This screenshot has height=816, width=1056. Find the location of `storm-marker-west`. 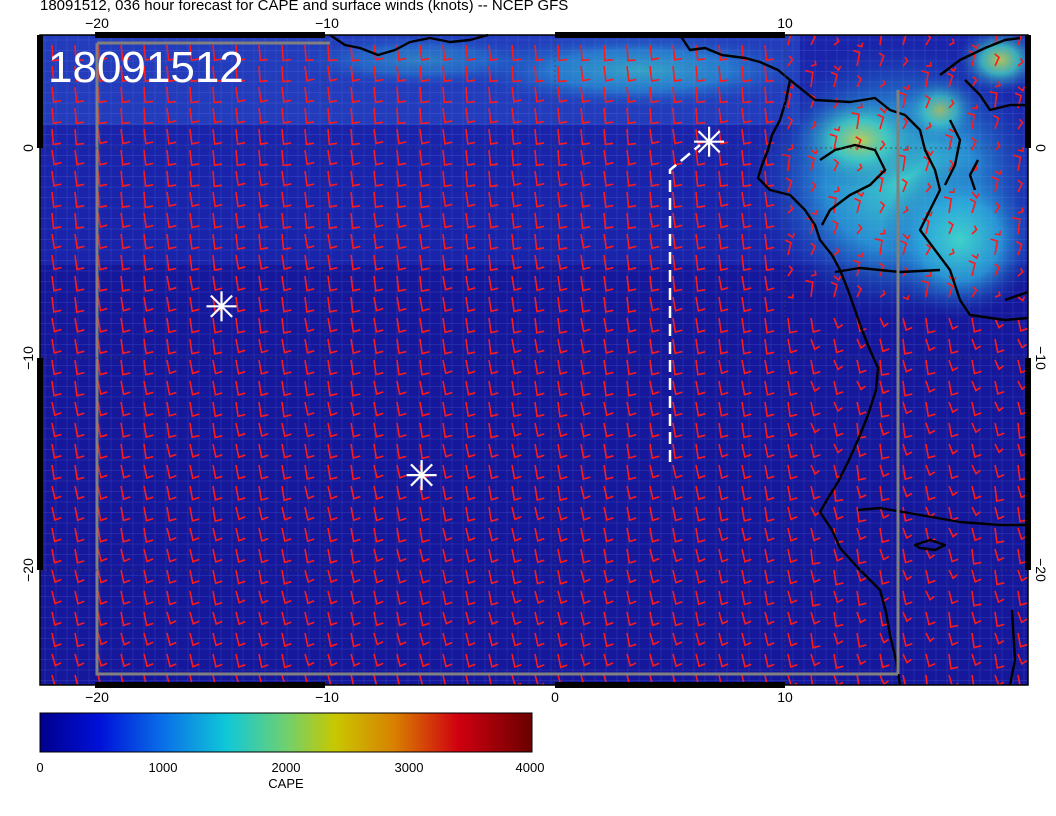

storm-marker-west is located at coordinates (221, 306).